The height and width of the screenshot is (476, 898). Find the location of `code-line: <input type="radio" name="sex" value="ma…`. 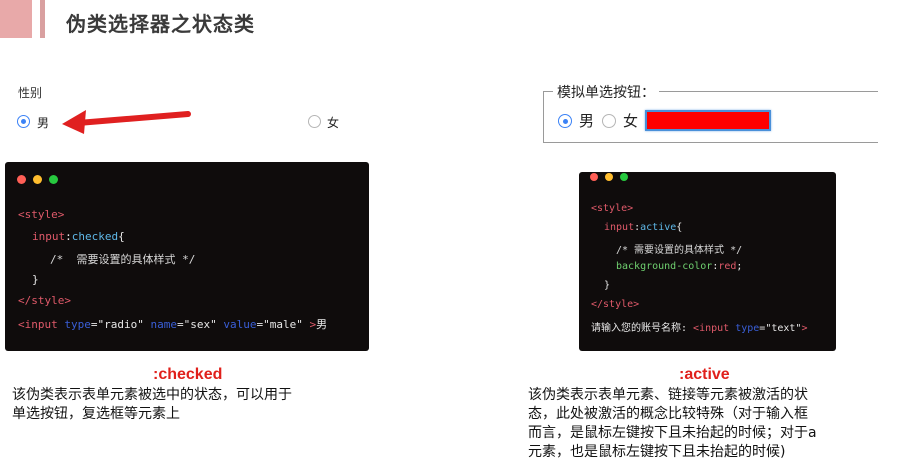

code-line: <input type="radio" name="sex" value="ma… is located at coordinates (173, 324).